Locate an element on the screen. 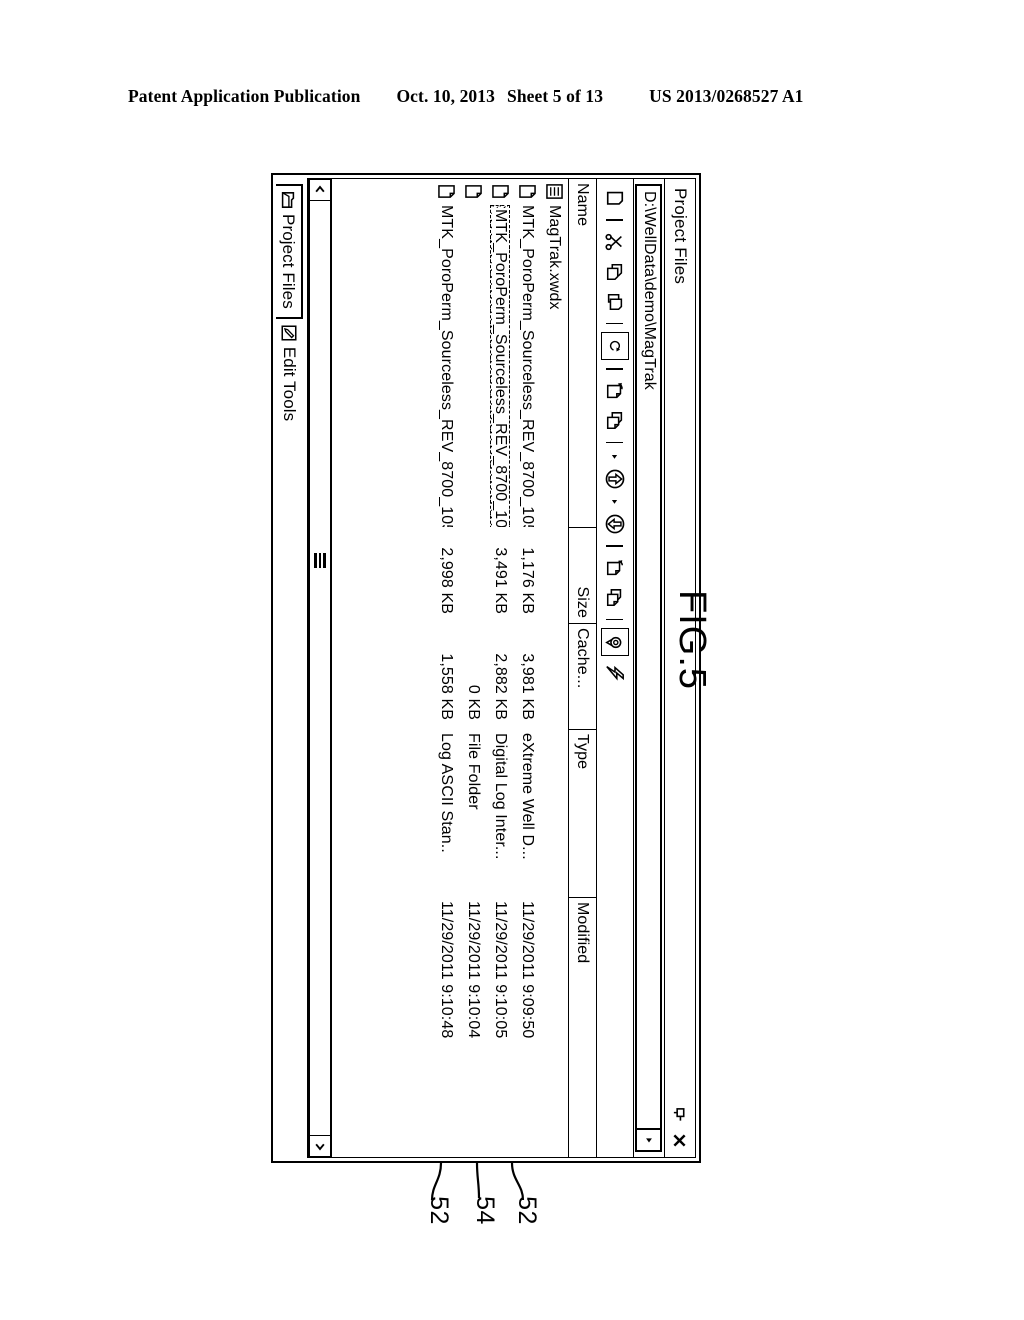 This screenshot has height=1320, width=1024. table-row: 0 KB File Folder 11/29/2011 9:10:04 is located at coordinates (473, 668).